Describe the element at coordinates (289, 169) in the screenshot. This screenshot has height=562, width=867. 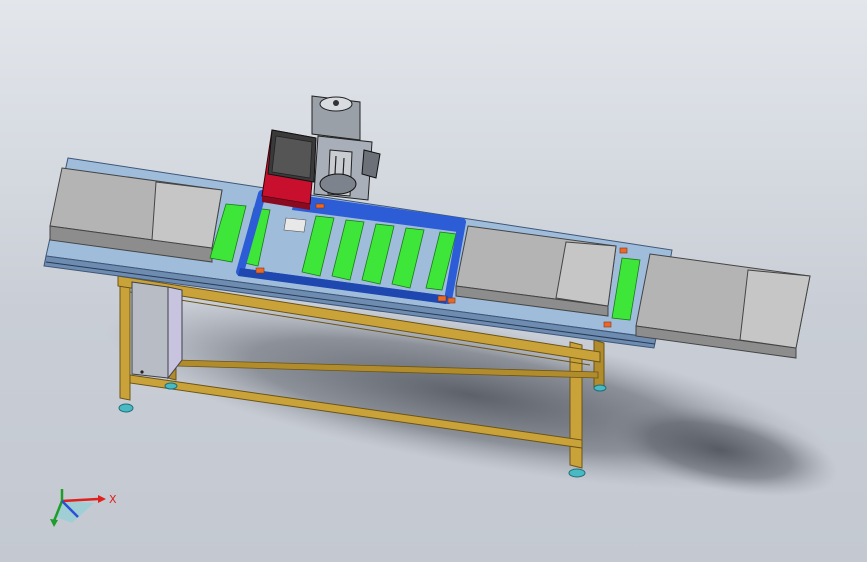
I see `red-toolbox` at that location.